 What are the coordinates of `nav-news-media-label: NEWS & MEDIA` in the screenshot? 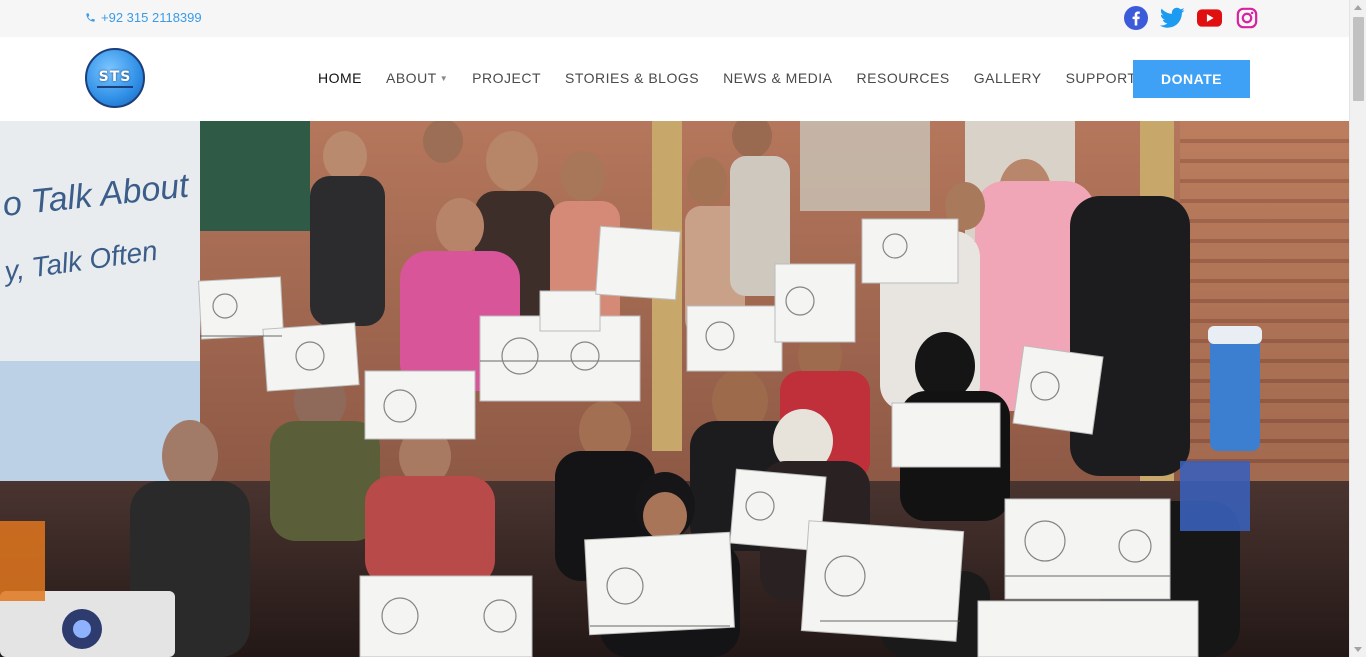 It's located at (778, 78).